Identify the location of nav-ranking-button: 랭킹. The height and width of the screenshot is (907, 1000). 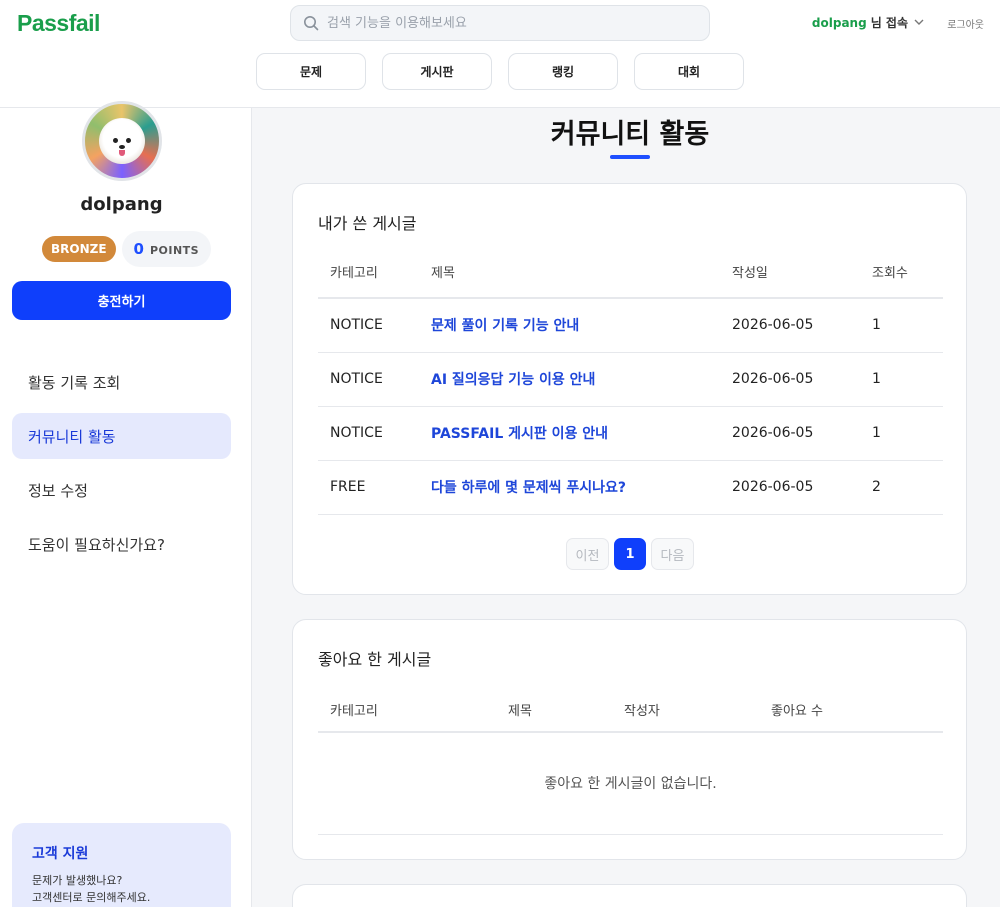
(563, 71).